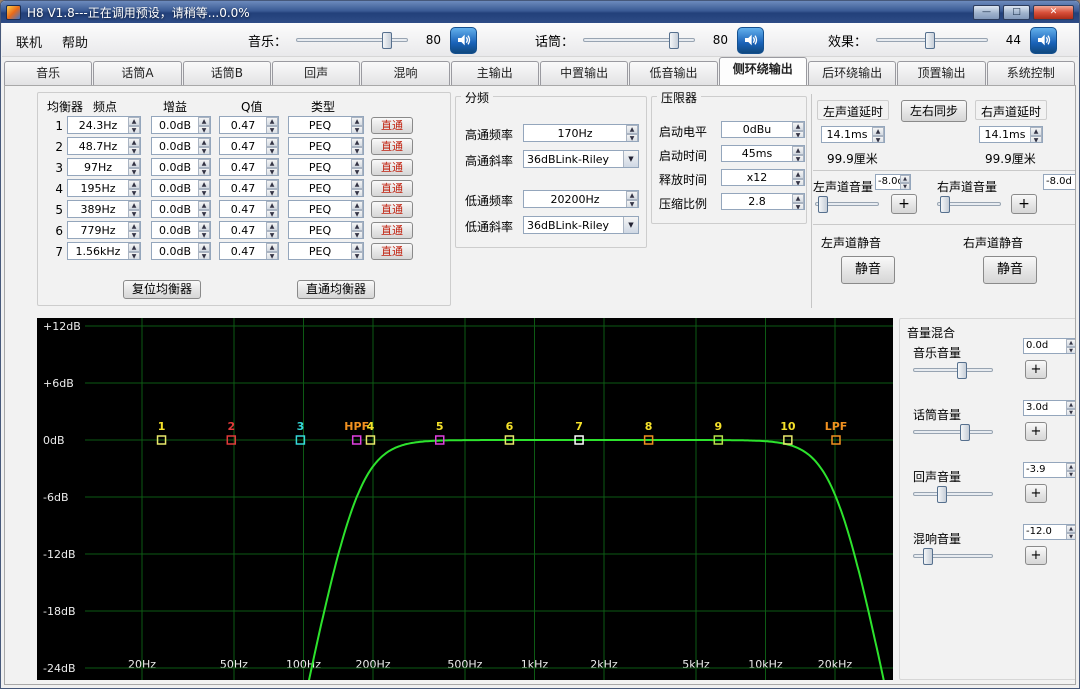  I want to click on compressor-field-spinner: 2.8 ▲ ▼, so click(763, 201).